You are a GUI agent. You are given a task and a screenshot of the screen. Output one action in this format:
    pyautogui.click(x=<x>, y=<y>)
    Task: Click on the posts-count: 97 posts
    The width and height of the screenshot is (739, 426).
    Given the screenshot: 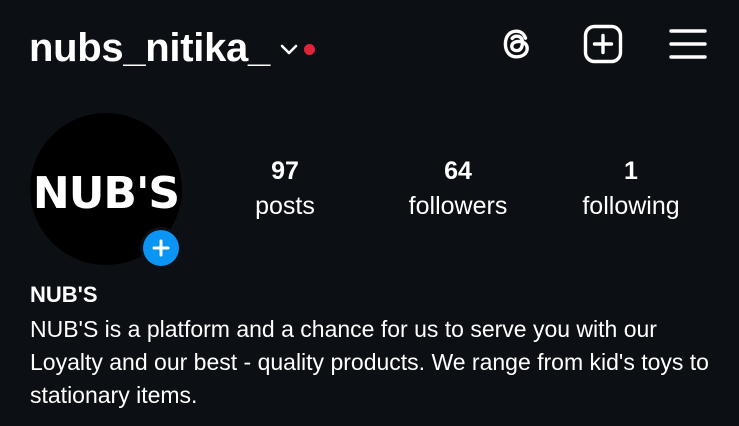 What is the action you would take?
    pyautogui.click(x=285, y=188)
    